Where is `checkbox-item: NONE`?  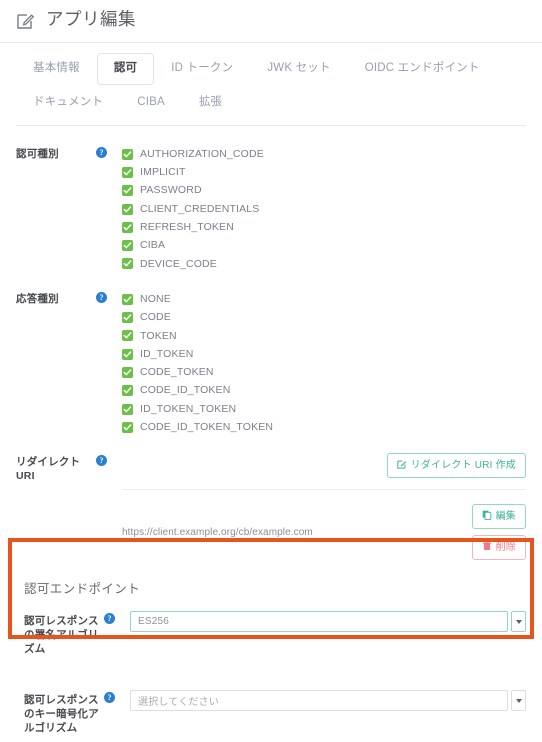
checkbox-item: NONE is located at coordinates (324, 299).